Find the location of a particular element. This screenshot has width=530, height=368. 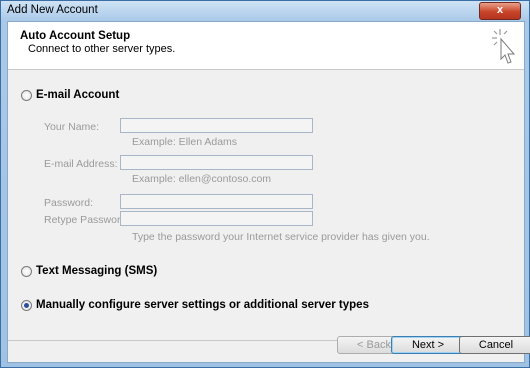

manual-config-radio is located at coordinates (26, 305).